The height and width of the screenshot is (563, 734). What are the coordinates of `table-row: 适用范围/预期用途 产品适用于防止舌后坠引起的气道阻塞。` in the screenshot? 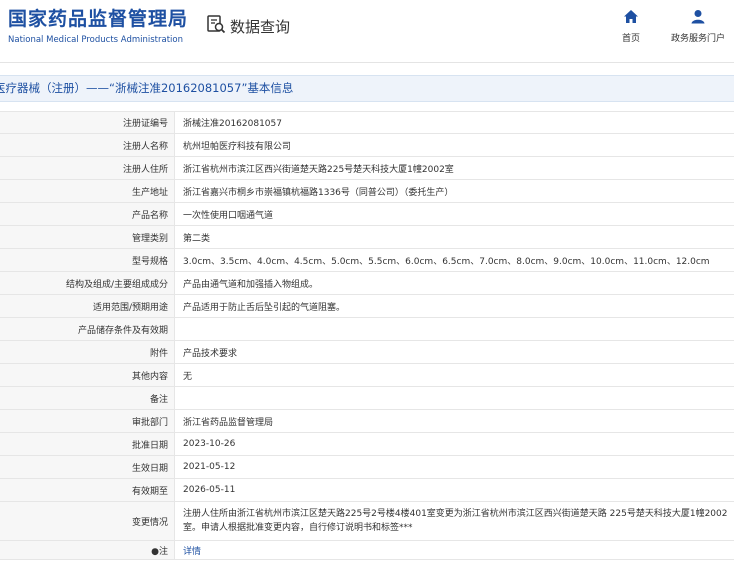 It's located at (367, 306).